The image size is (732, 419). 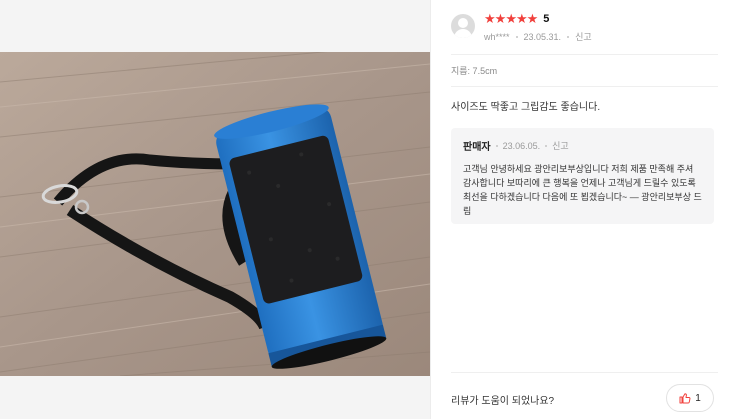 I want to click on seller-report-button: 신고, so click(x=560, y=145).